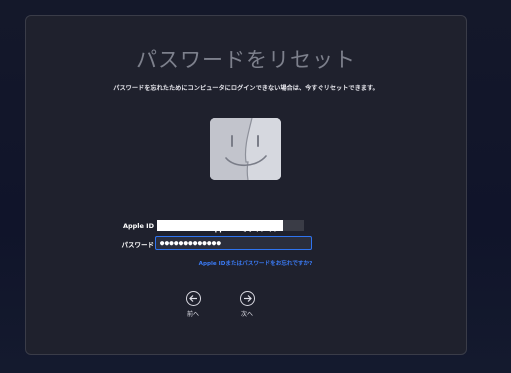  What do you see at coordinates (293, 225) in the screenshot?
I see `apple-id-field-end` at bounding box center [293, 225].